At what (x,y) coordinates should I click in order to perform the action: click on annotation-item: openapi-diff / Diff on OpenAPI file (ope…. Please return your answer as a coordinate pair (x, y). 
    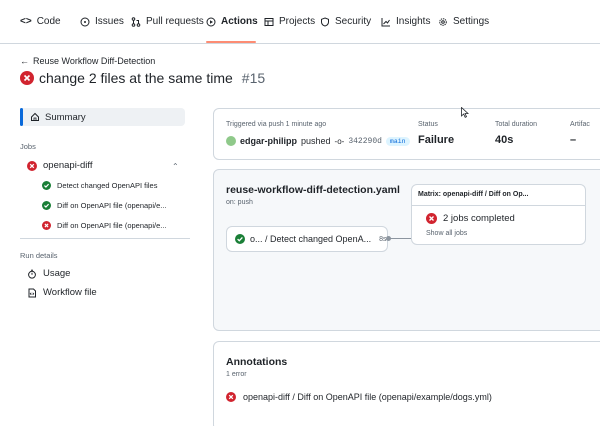
    Looking at the image, I should click on (359, 397).